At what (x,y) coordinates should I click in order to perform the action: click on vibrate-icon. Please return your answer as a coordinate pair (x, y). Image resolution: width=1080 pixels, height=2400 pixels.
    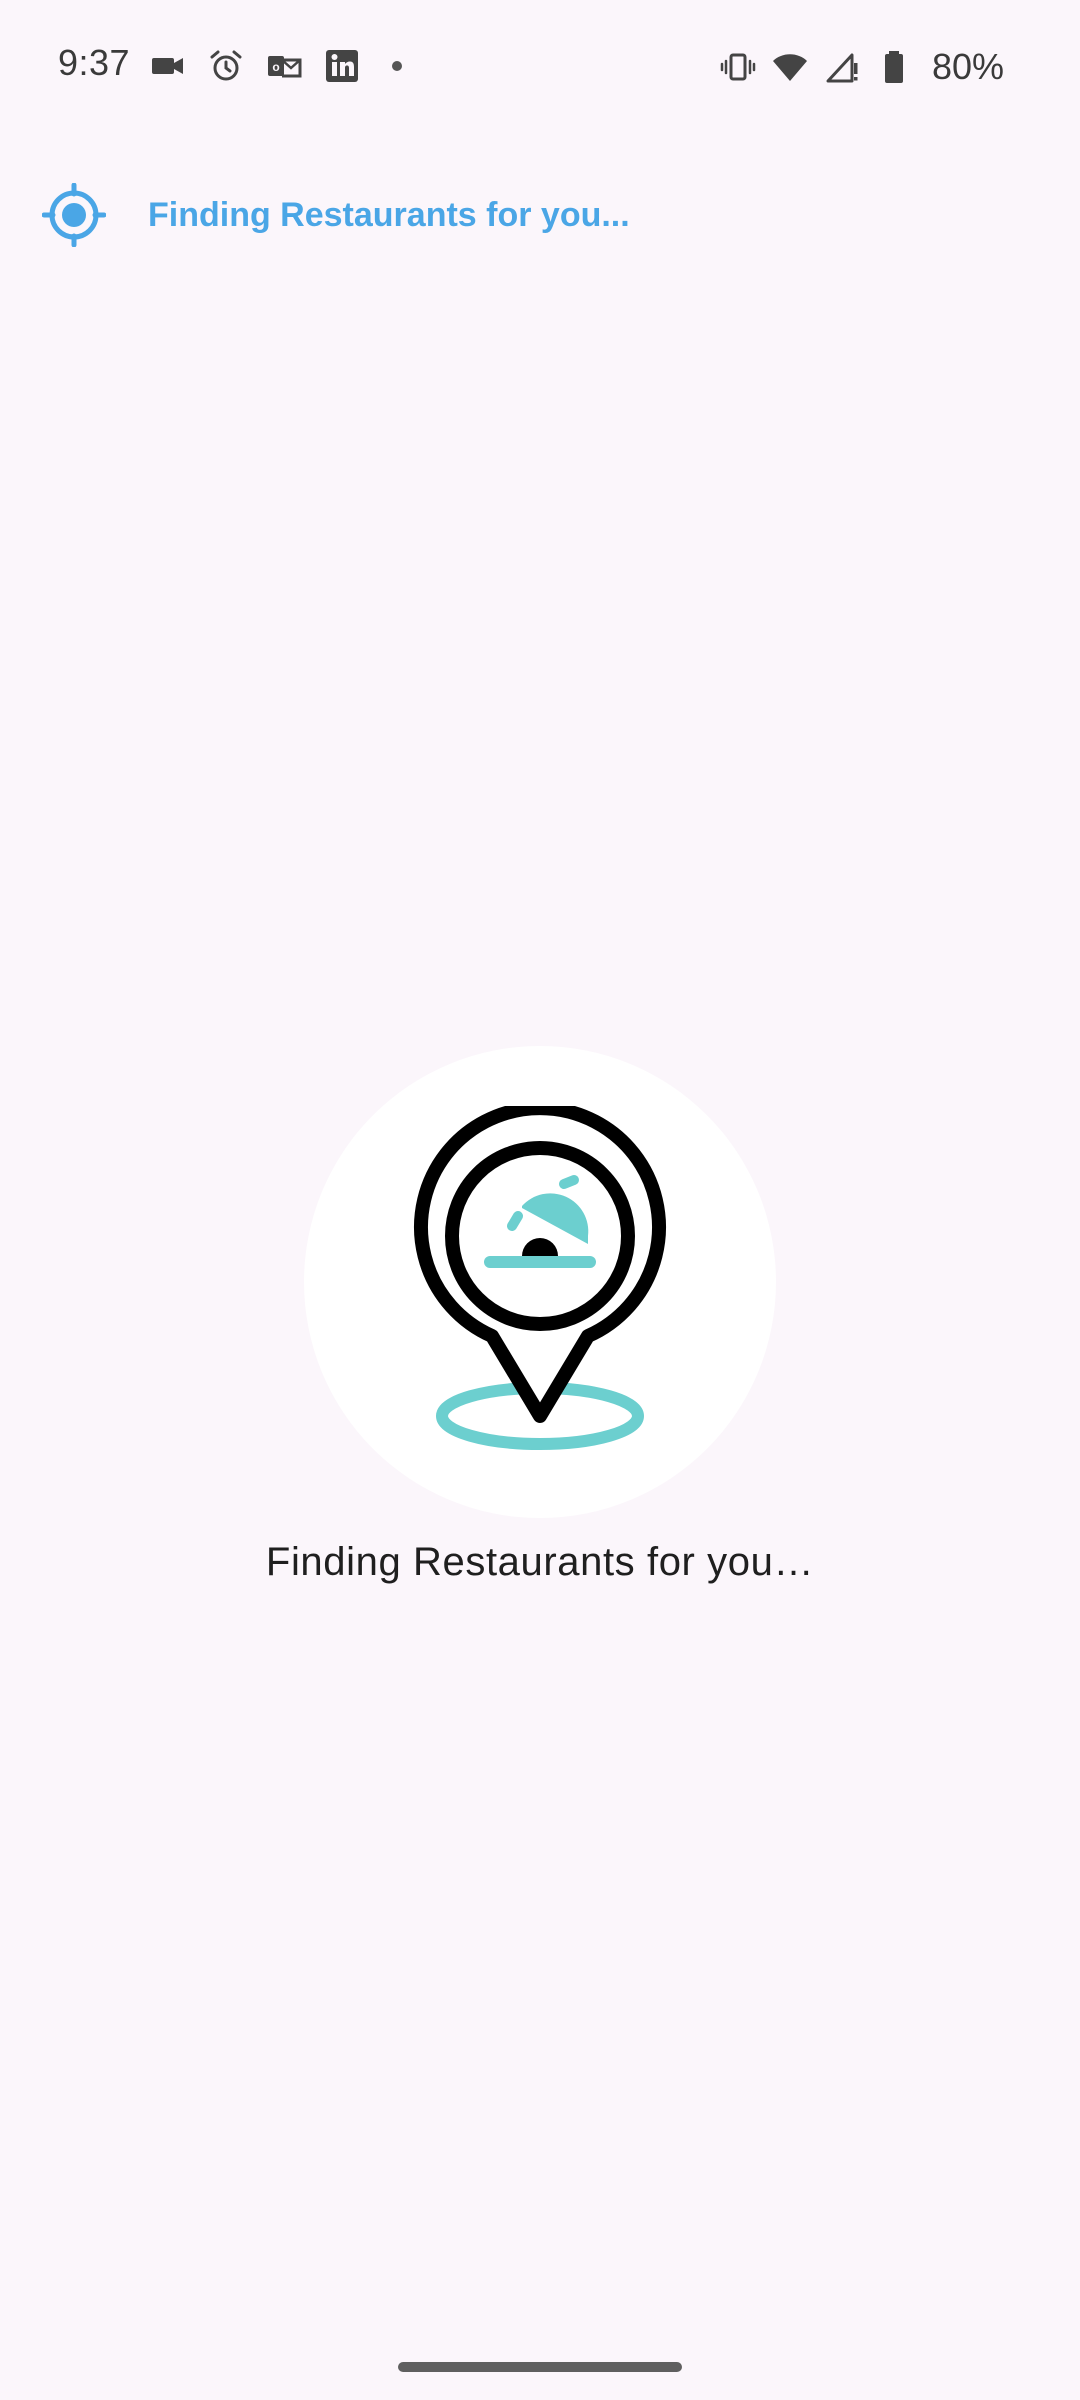
    Looking at the image, I should click on (738, 67).